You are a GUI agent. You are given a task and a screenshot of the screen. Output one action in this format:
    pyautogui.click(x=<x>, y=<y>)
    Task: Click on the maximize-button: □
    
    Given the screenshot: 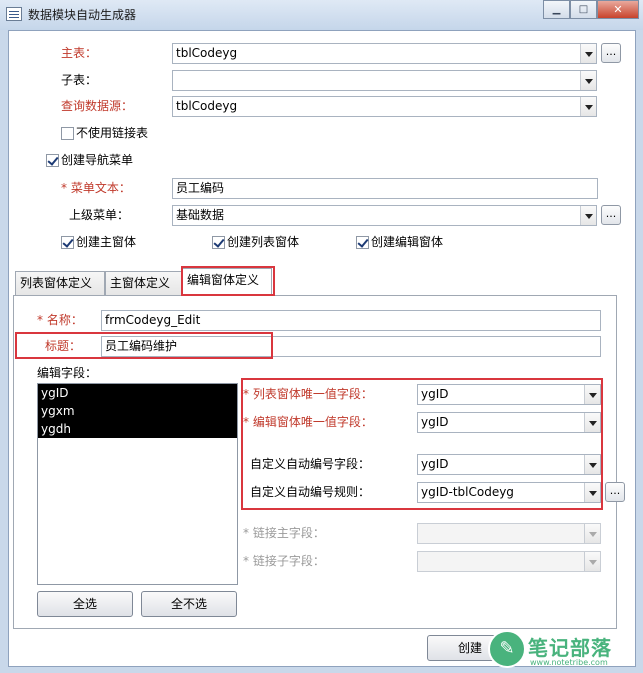 What is the action you would take?
    pyautogui.click(x=583, y=9)
    